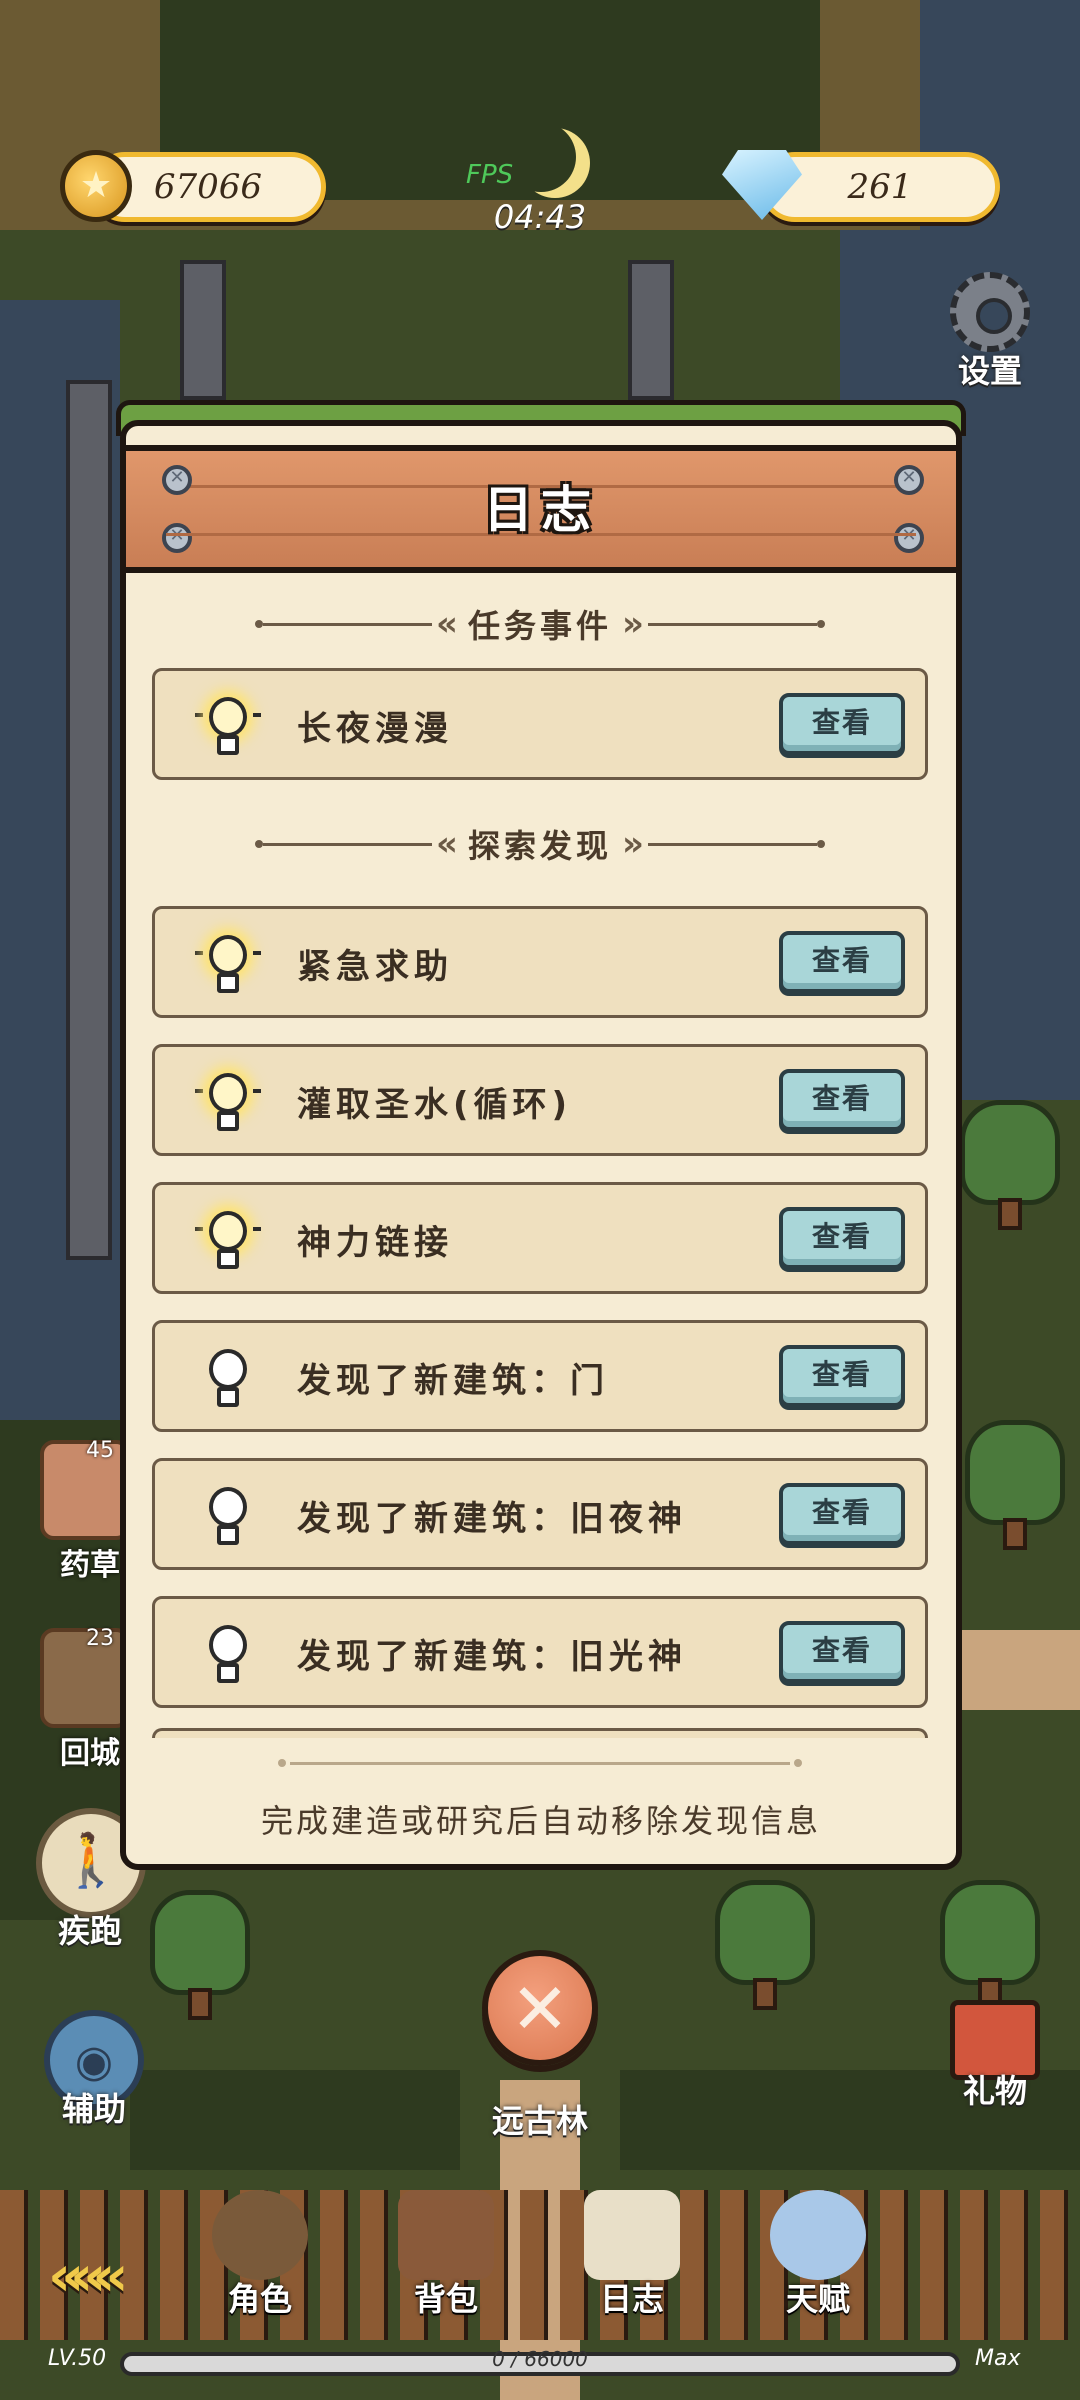  I want to click on footer-divider, so click(540, 1763).